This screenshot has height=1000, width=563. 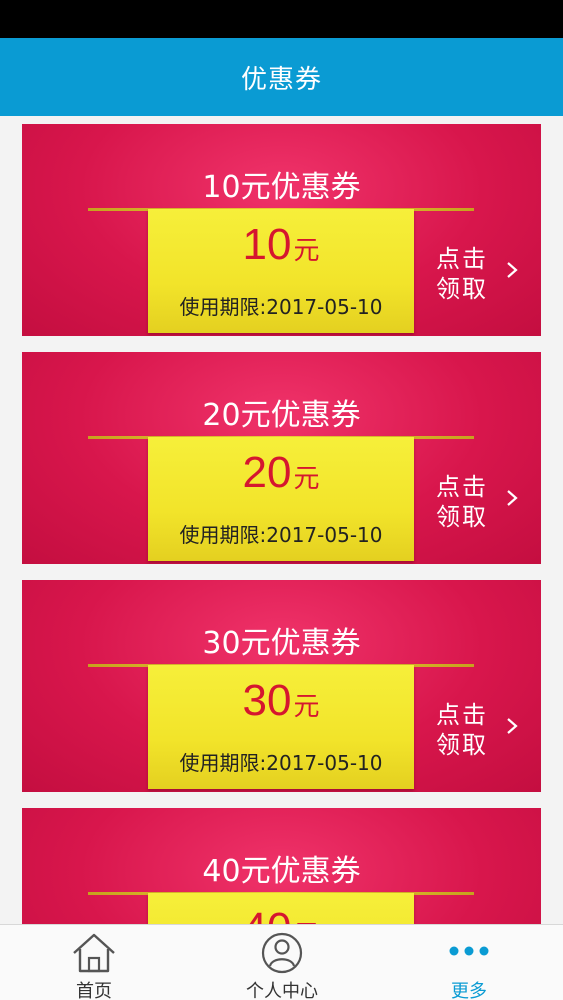 What do you see at coordinates (94, 953) in the screenshot?
I see `home-icon` at bounding box center [94, 953].